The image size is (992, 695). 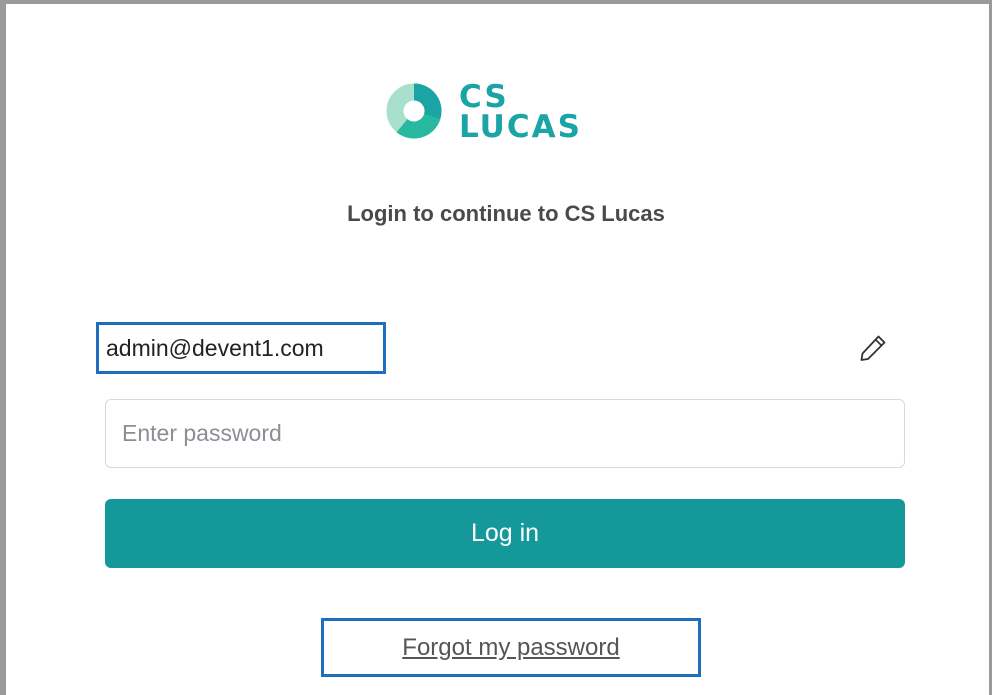 I want to click on brand-wordmark: CS LUCAS, so click(x=520, y=112).